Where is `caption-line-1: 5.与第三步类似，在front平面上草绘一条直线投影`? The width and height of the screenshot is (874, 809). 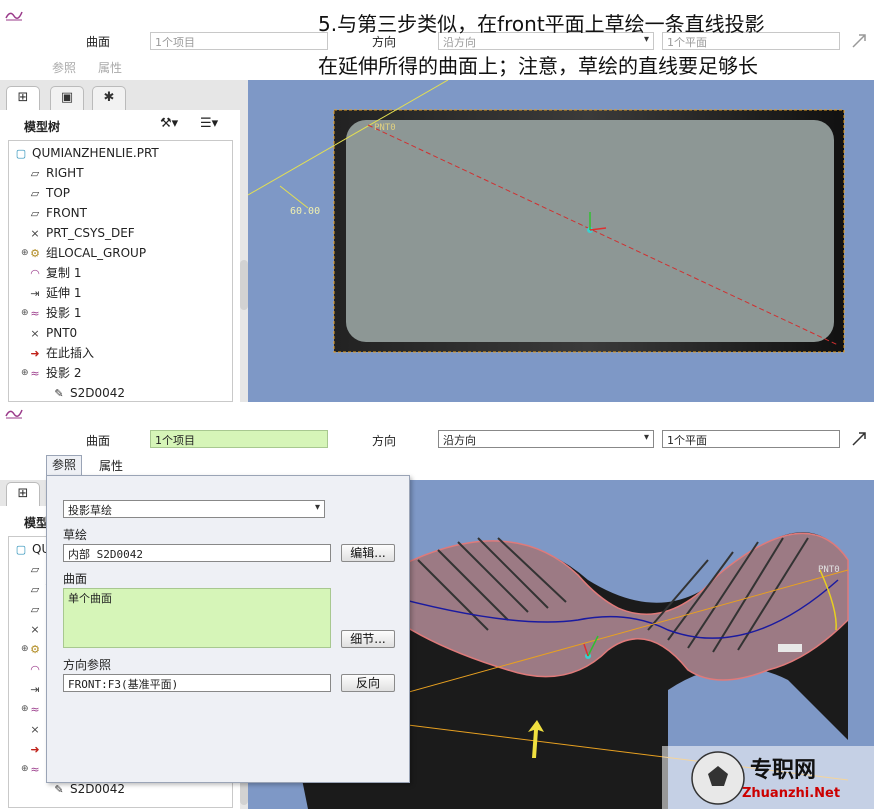
caption-line-1: 5.与第三步类似，在front平面上草绘一条直线投影 is located at coordinates (541, 24).